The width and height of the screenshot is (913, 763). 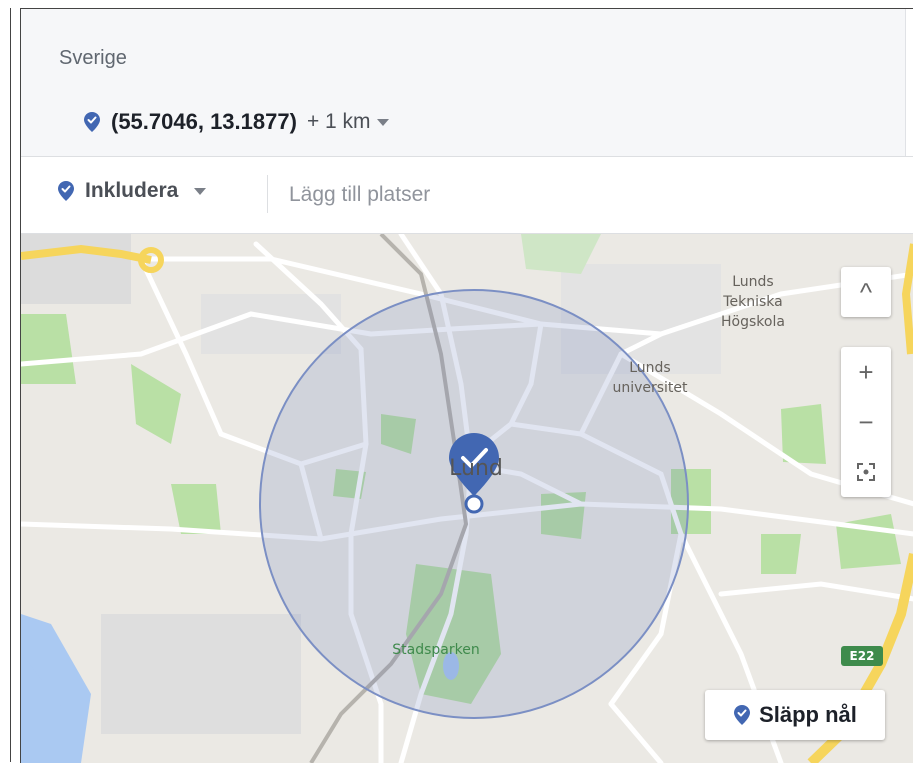 I want to click on include-dropdown: Inkludera, so click(x=132, y=191).